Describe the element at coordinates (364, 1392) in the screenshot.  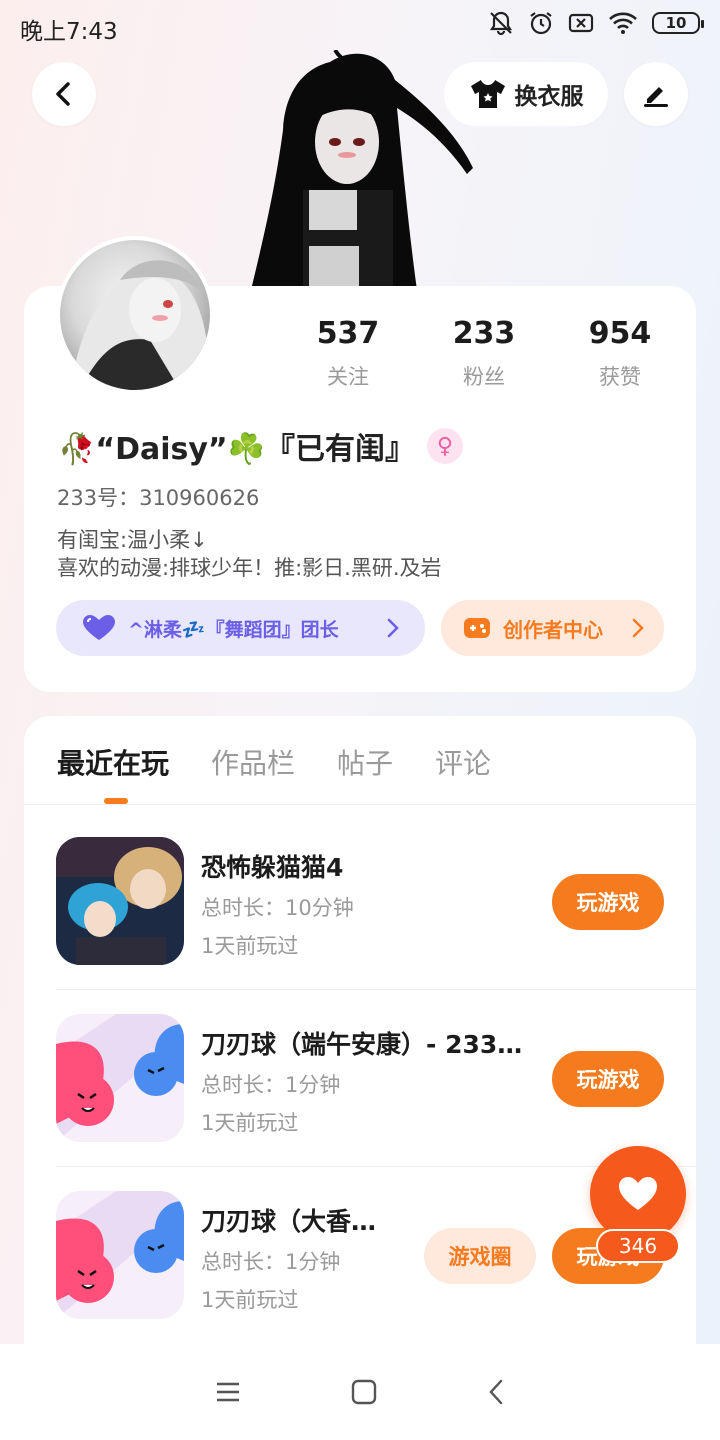
I see `home-icon` at that location.